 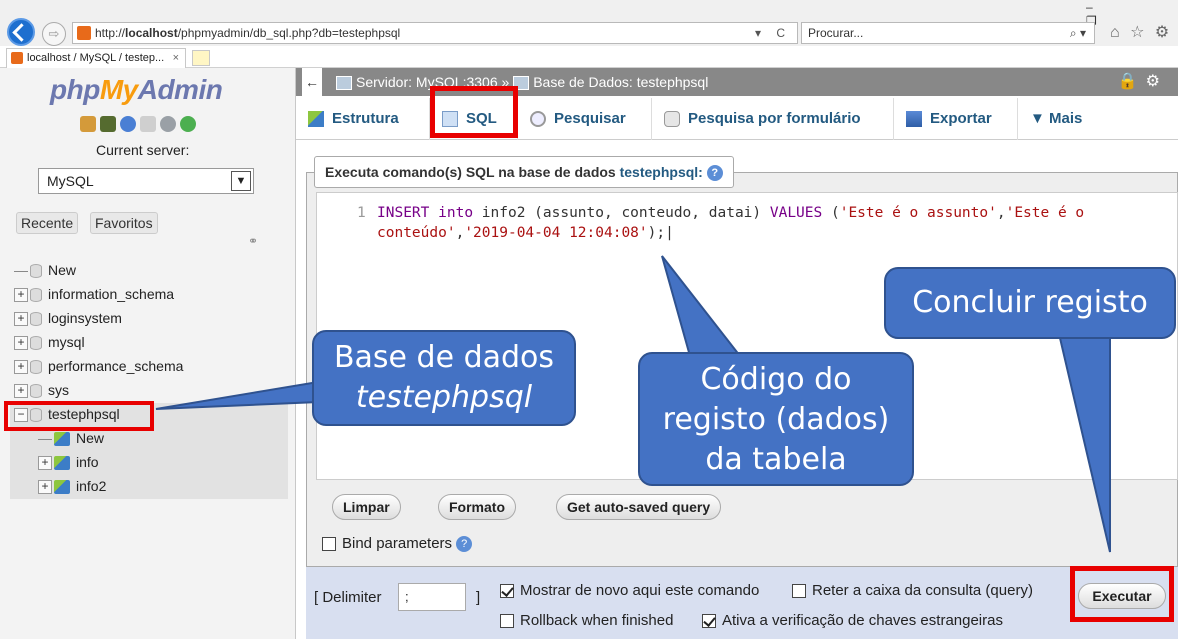 I want to click on callout-record-code: Código do registo (dados) da tabela, so click(x=776, y=419).